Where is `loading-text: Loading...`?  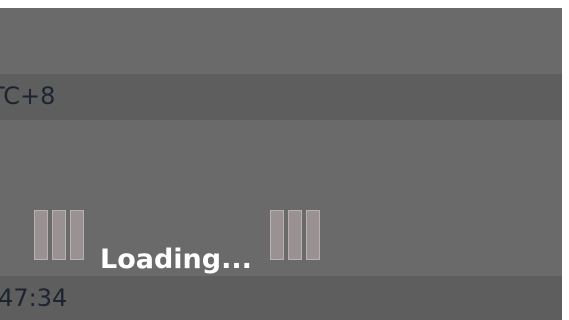
loading-text: Loading... is located at coordinates (176, 259).